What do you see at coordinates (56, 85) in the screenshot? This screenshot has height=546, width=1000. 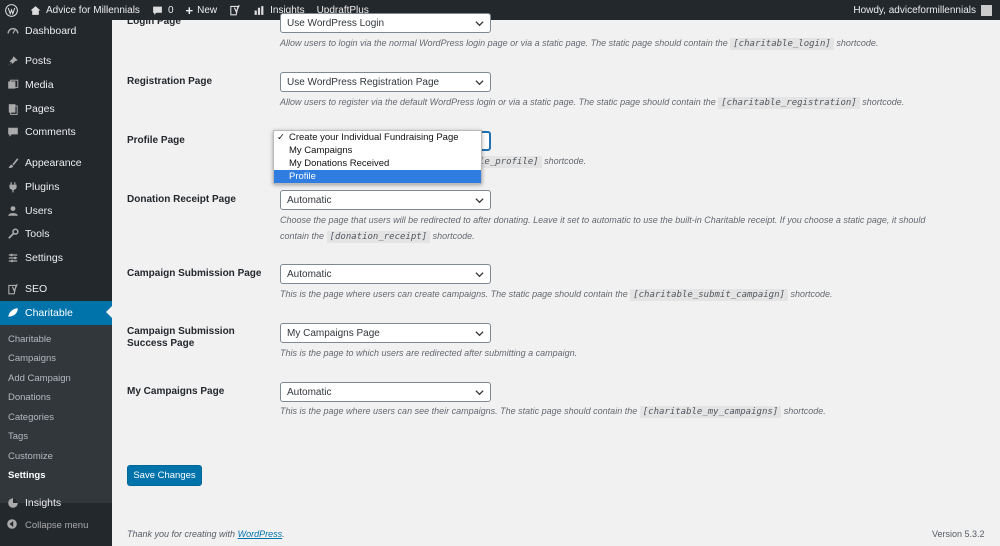 I see `sidebar-item-media: Media` at bounding box center [56, 85].